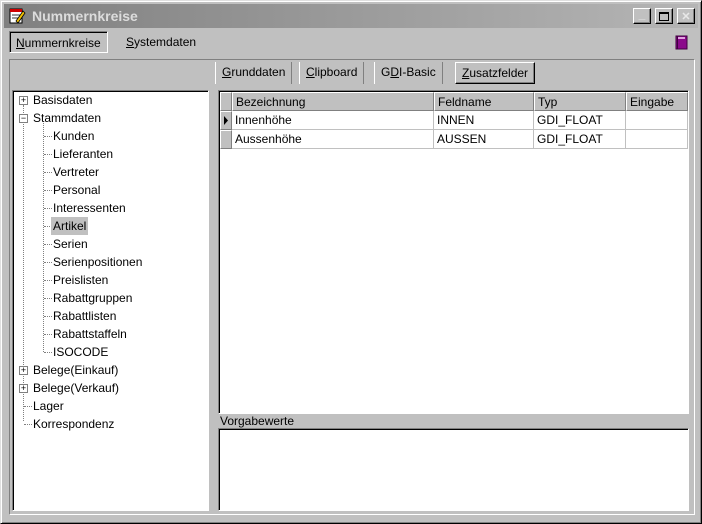 This screenshot has width=702, height=524. Describe the element at coordinates (484, 139) in the screenshot. I see `grid-cell: AUSSEN` at that location.